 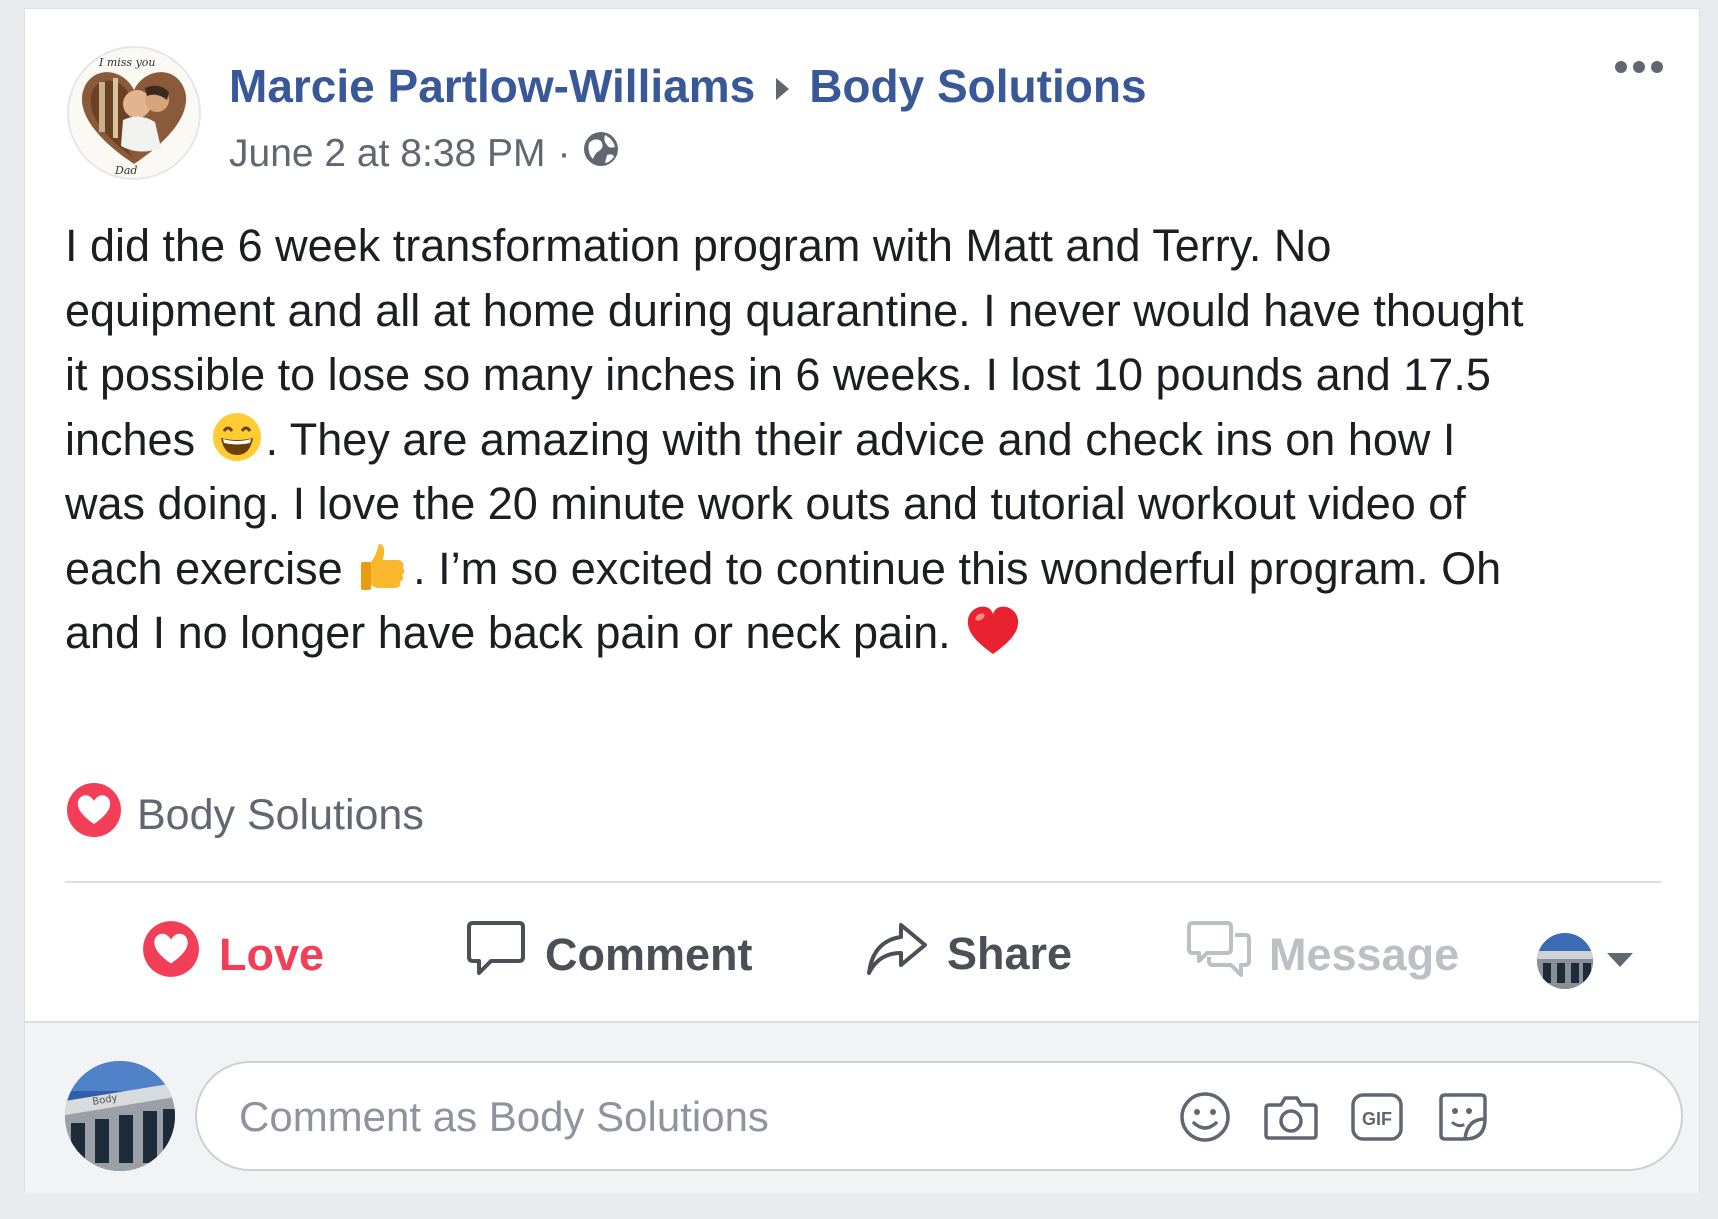 I want to click on reactions-summary: Body Solutions, so click(x=244, y=815).